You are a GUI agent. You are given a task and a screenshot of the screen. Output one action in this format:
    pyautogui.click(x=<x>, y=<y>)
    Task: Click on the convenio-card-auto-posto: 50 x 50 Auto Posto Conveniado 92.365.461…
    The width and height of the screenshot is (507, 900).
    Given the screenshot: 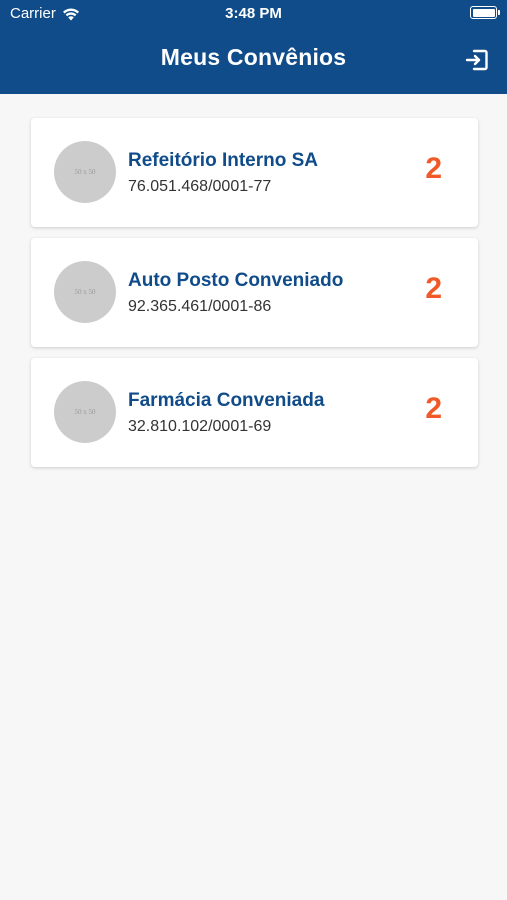 What is the action you would take?
    pyautogui.click(x=254, y=292)
    